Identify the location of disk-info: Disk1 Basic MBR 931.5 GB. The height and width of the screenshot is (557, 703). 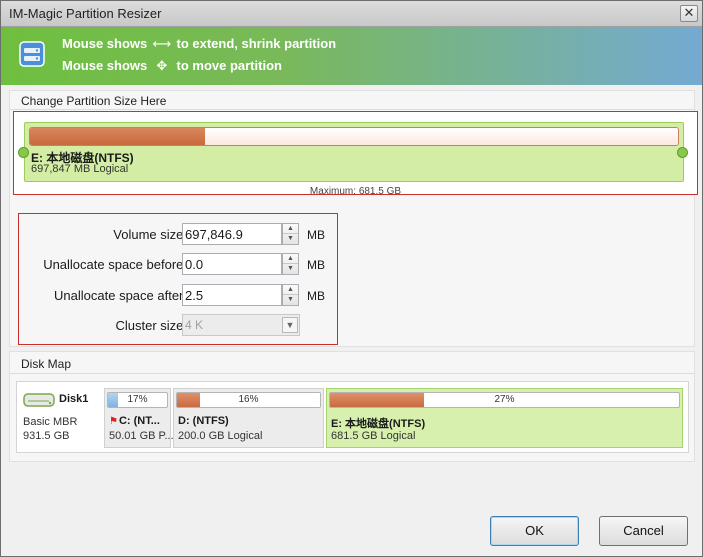
(63, 418).